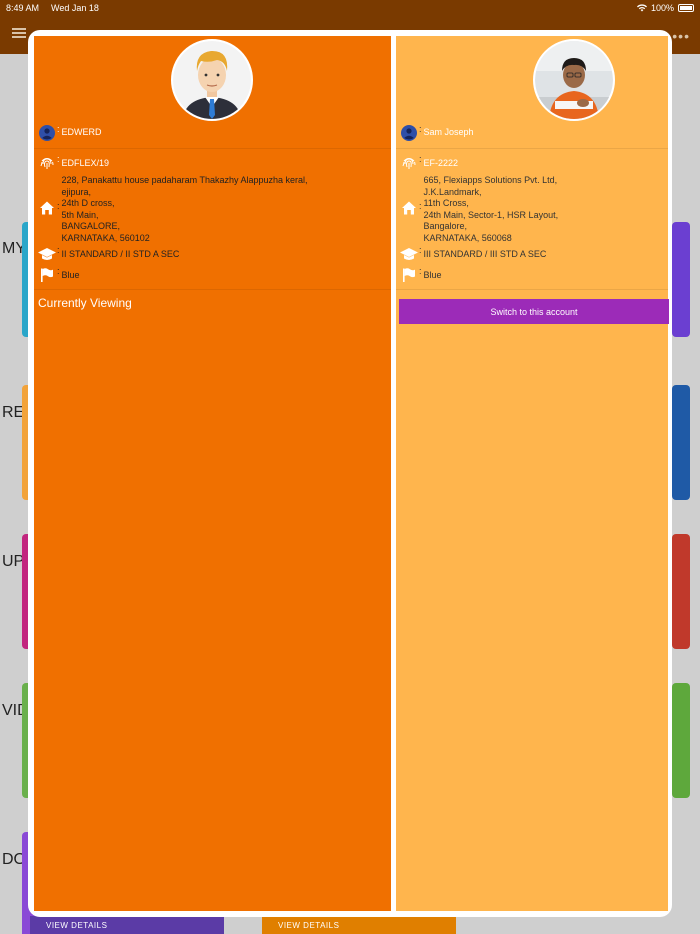  What do you see at coordinates (13, 561) in the screenshot?
I see `dashboard-label: UP` at bounding box center [13, 561].